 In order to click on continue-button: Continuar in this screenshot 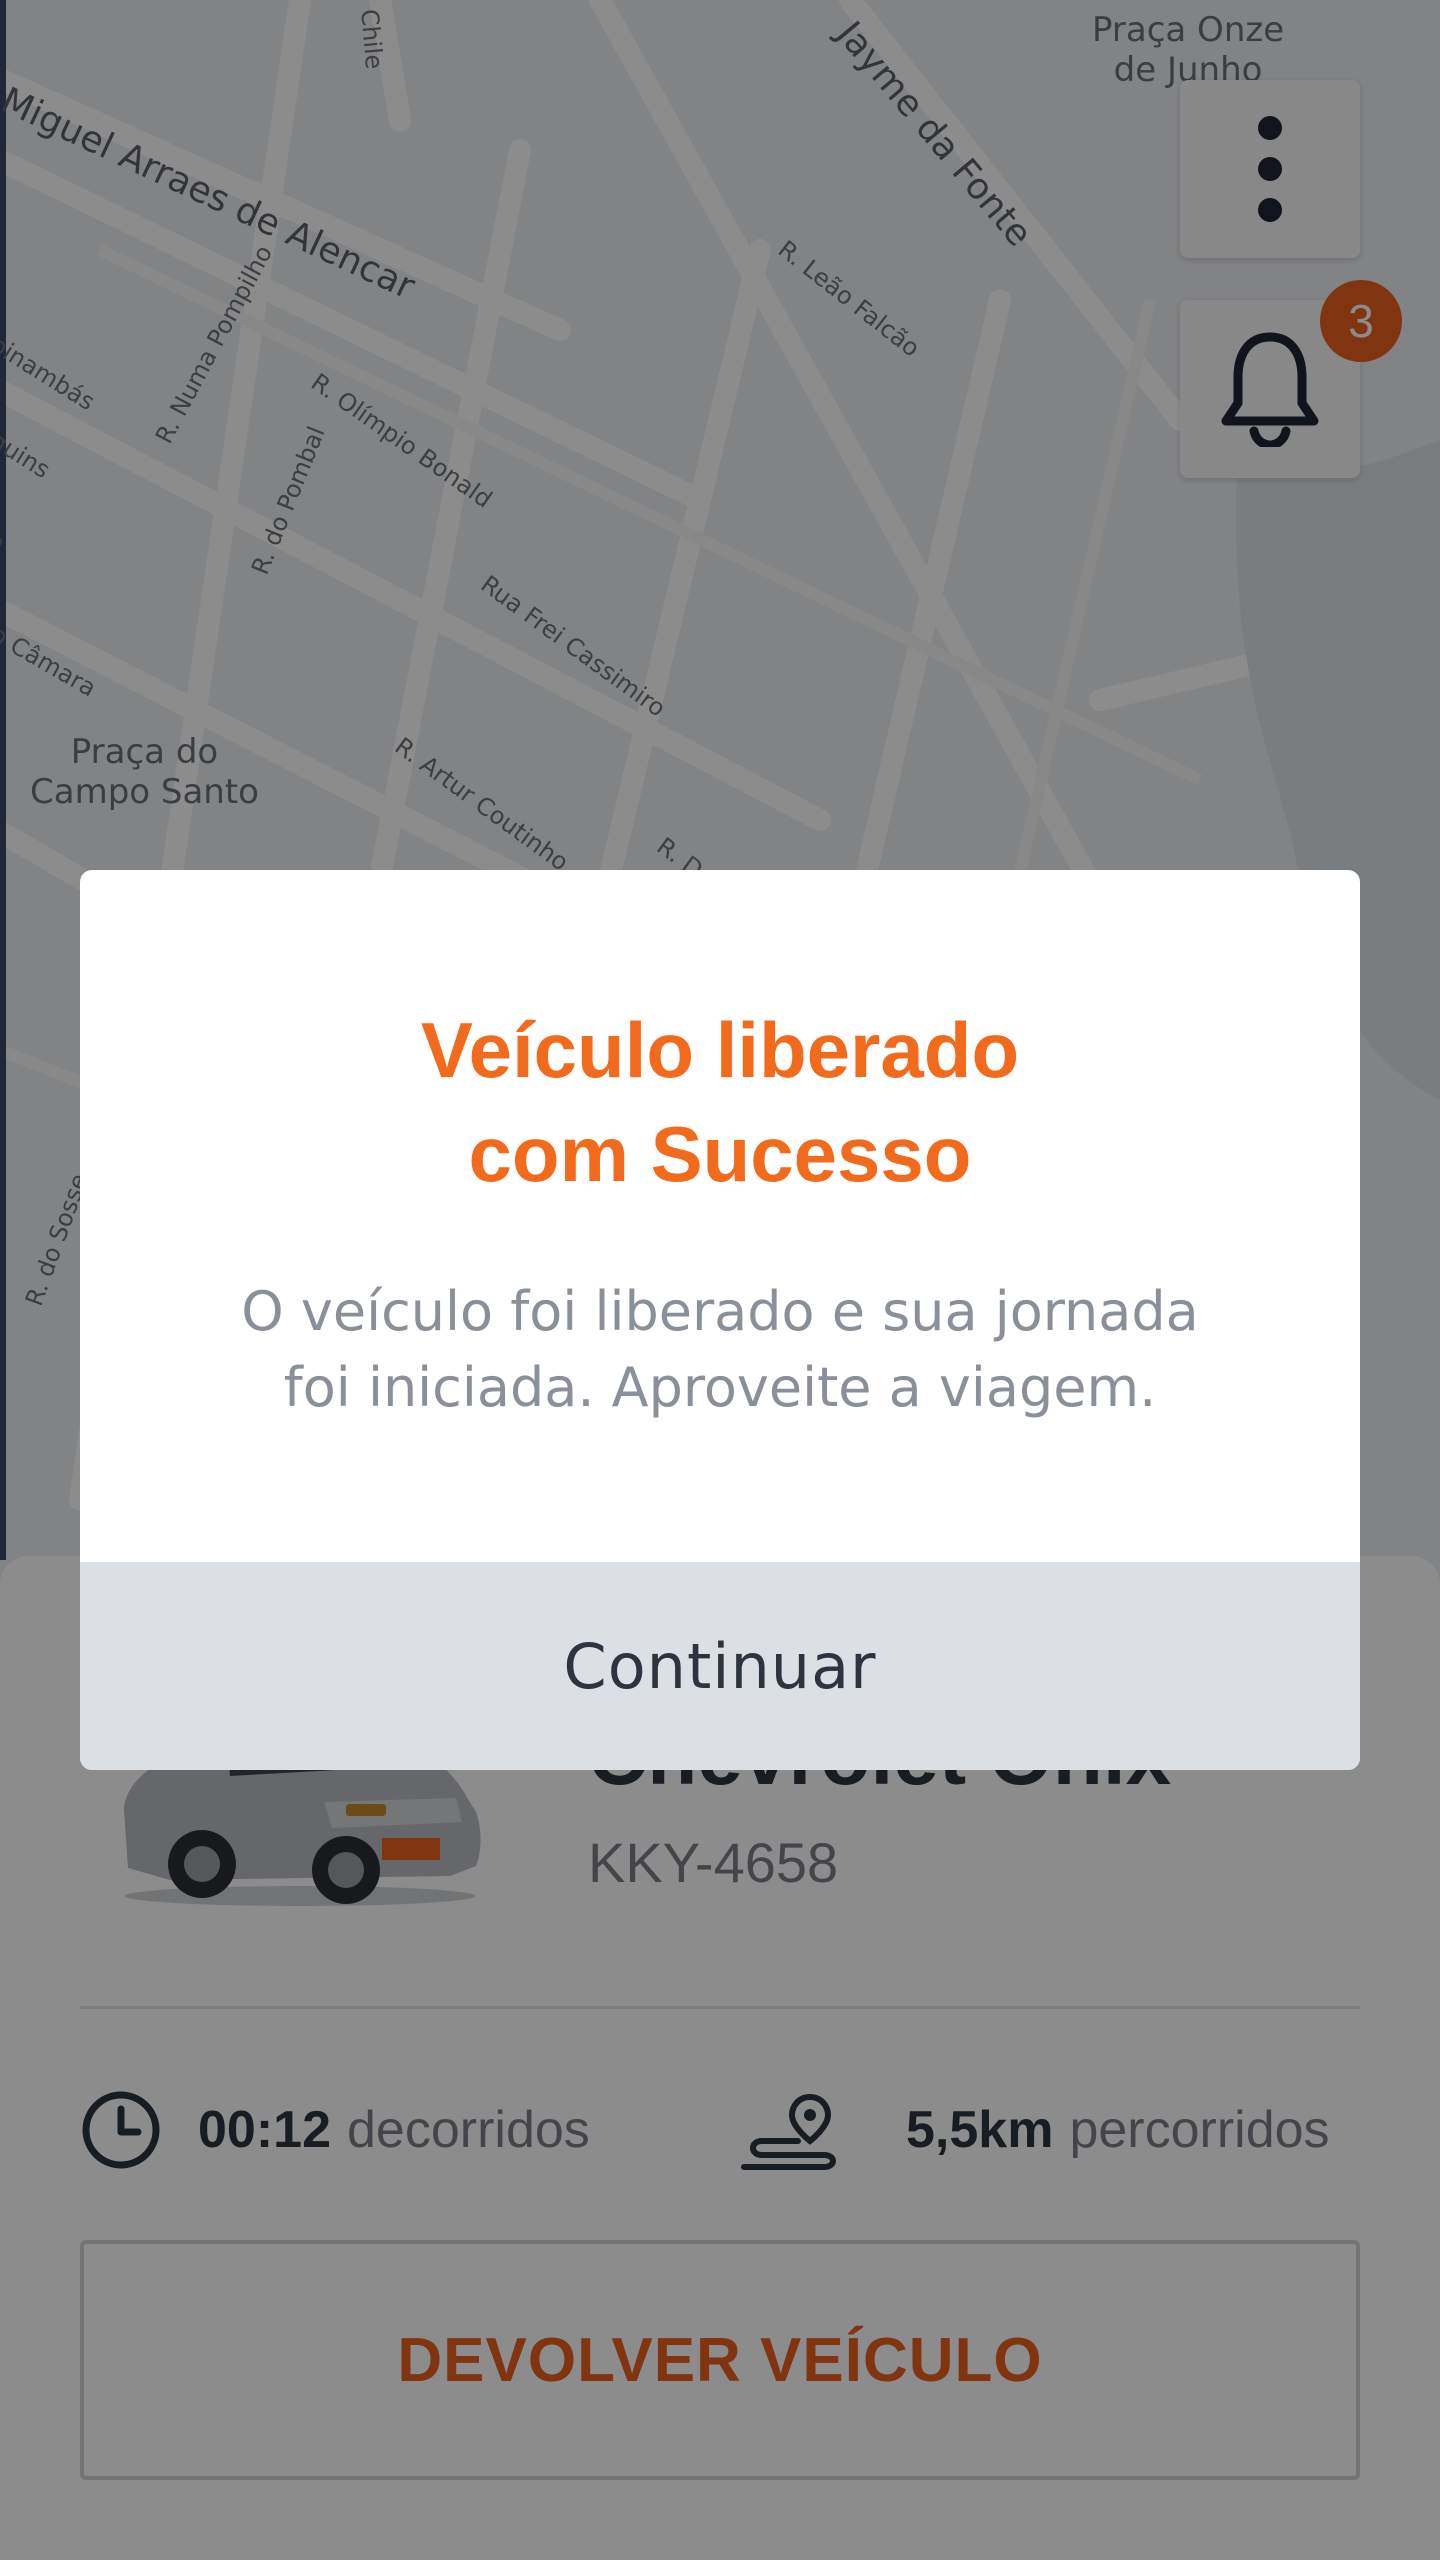, I will do `click(720, 1666)`.